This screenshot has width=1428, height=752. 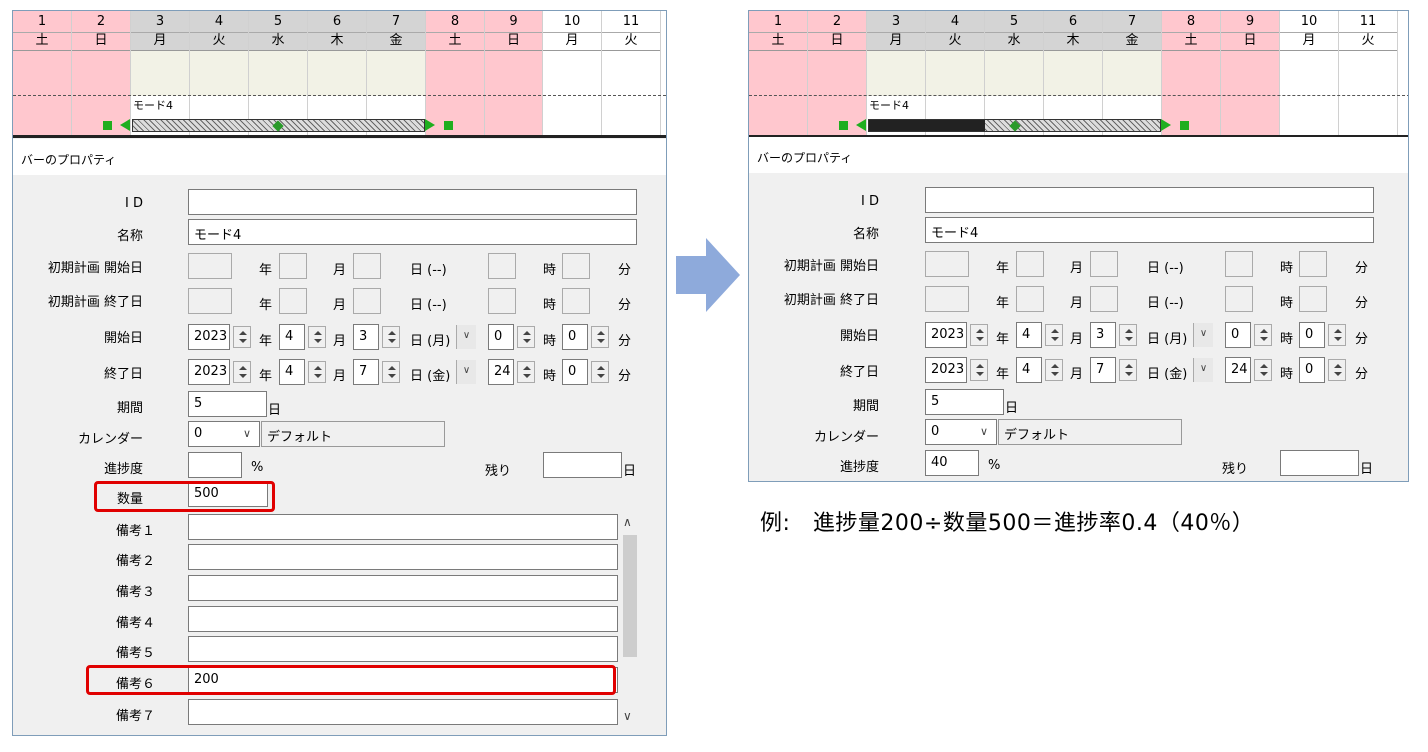 What do you see at coordinates (403, 649) in the screenshot?
I see `note5-input` at bounding box center [403, 649].